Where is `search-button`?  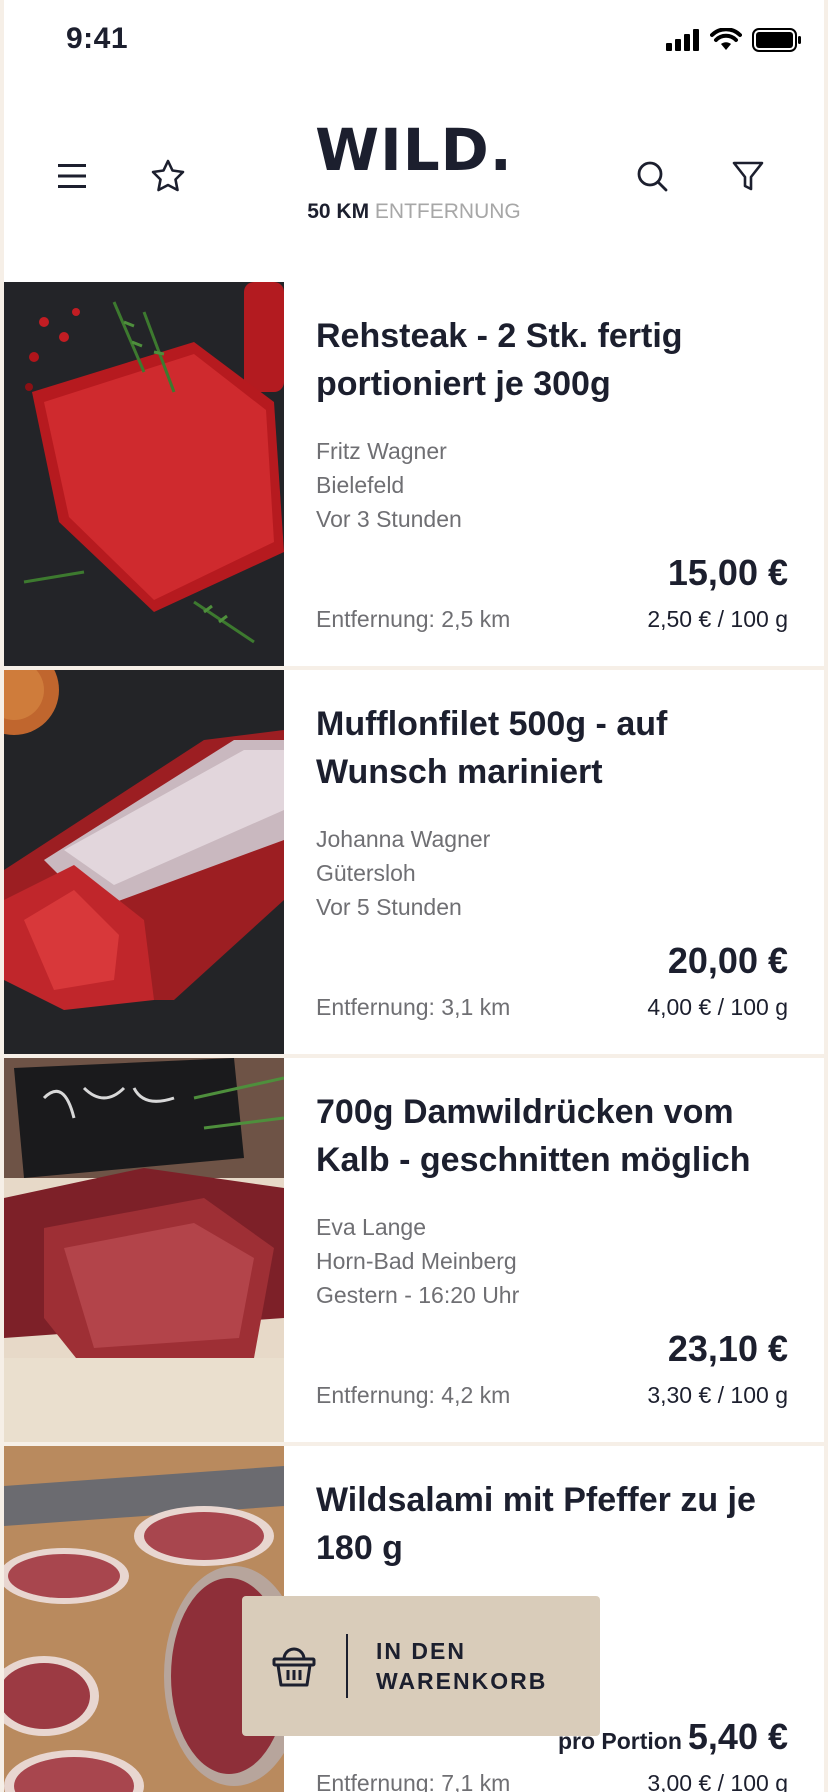 search-button is located at coordinates (652, 176).